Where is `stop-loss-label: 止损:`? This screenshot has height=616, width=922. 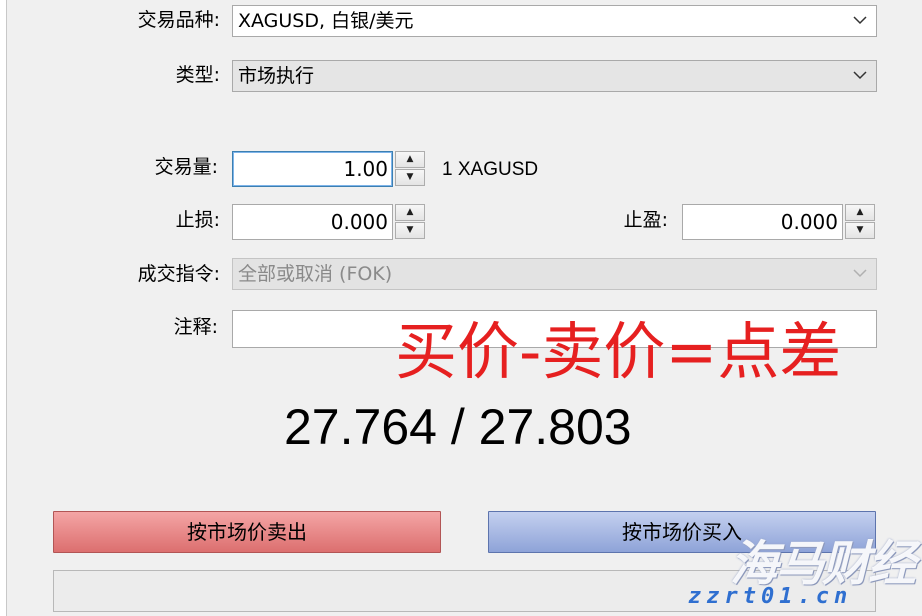
stop-loss-label: 止损: is located at coordinates (197, 220).